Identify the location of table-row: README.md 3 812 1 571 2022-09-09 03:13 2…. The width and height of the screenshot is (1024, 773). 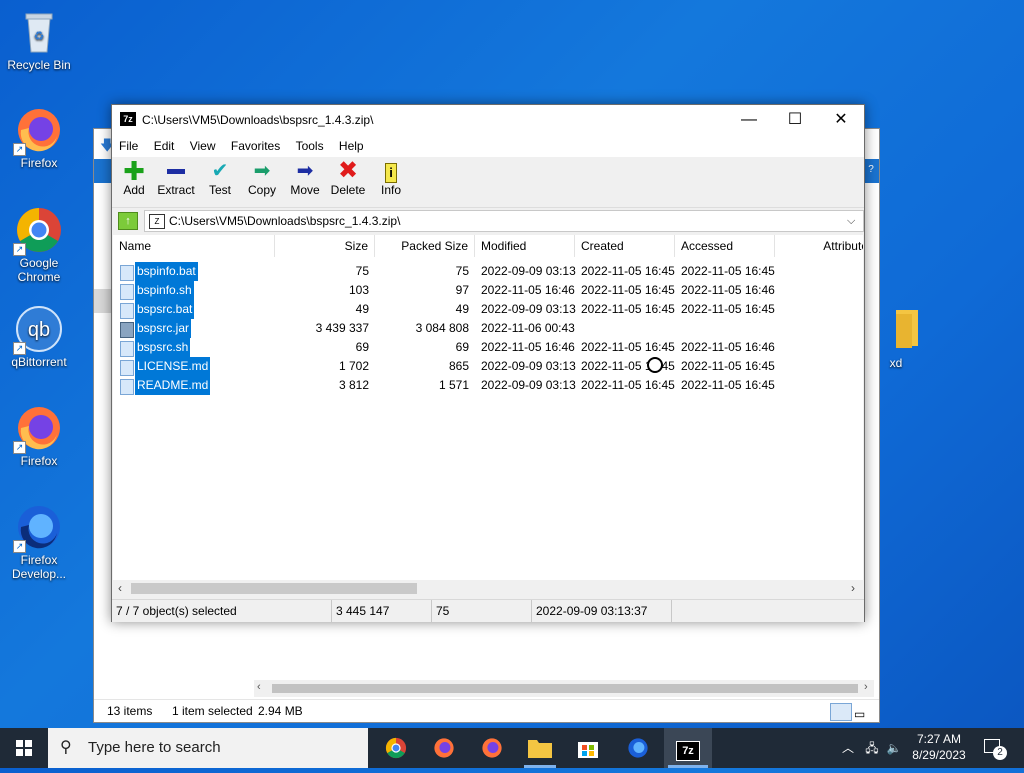
(488, 385).